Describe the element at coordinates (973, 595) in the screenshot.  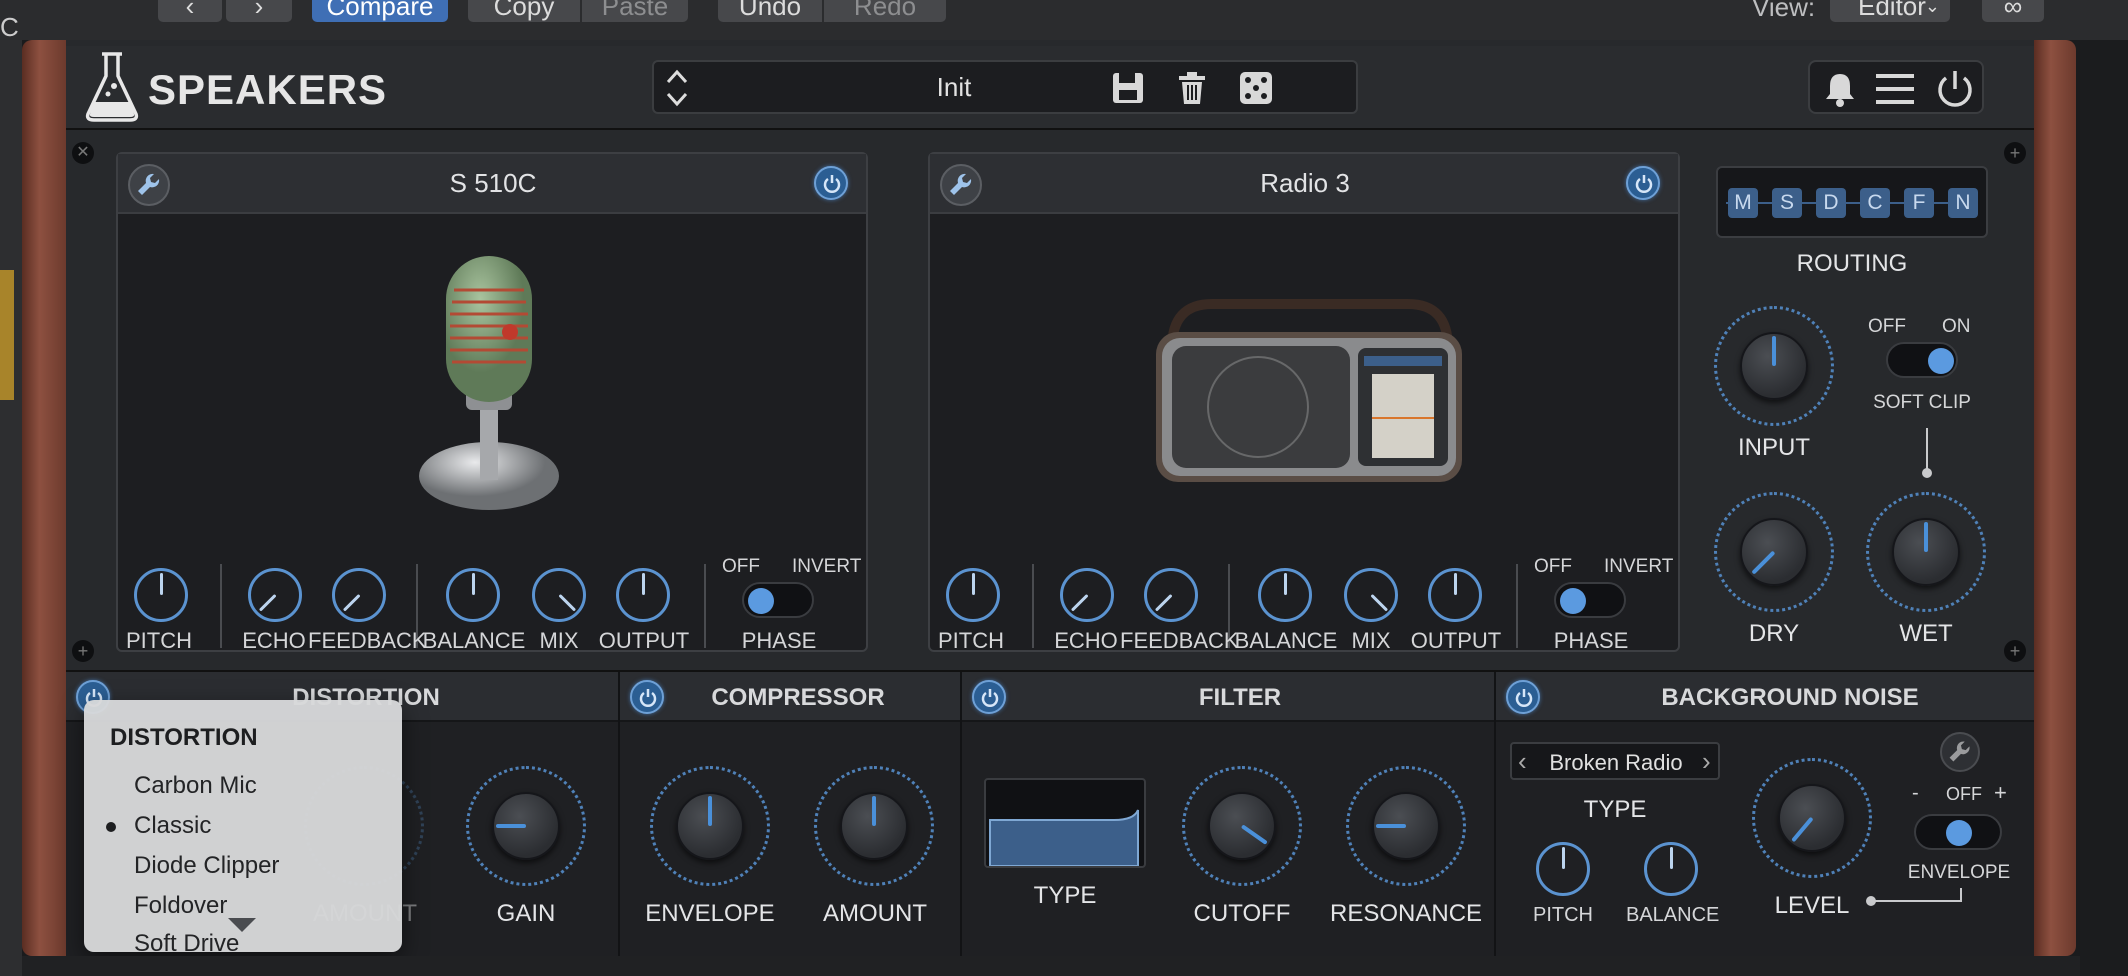
I see `speaker-b-pitch-knob` at that location.